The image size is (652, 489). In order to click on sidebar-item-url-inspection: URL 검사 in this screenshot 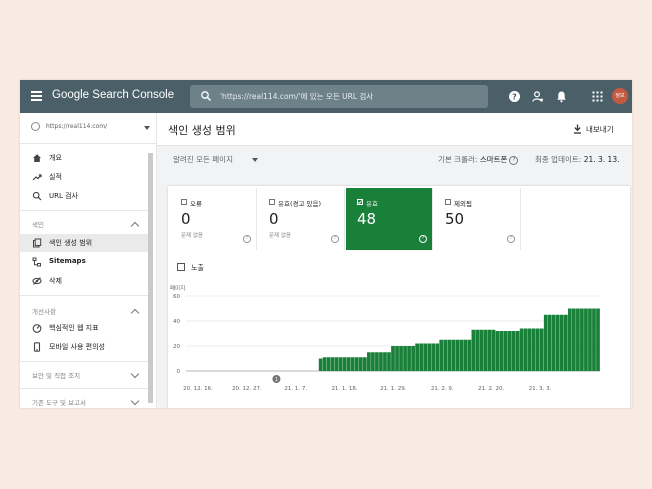, I will do `click(84, 196)`.